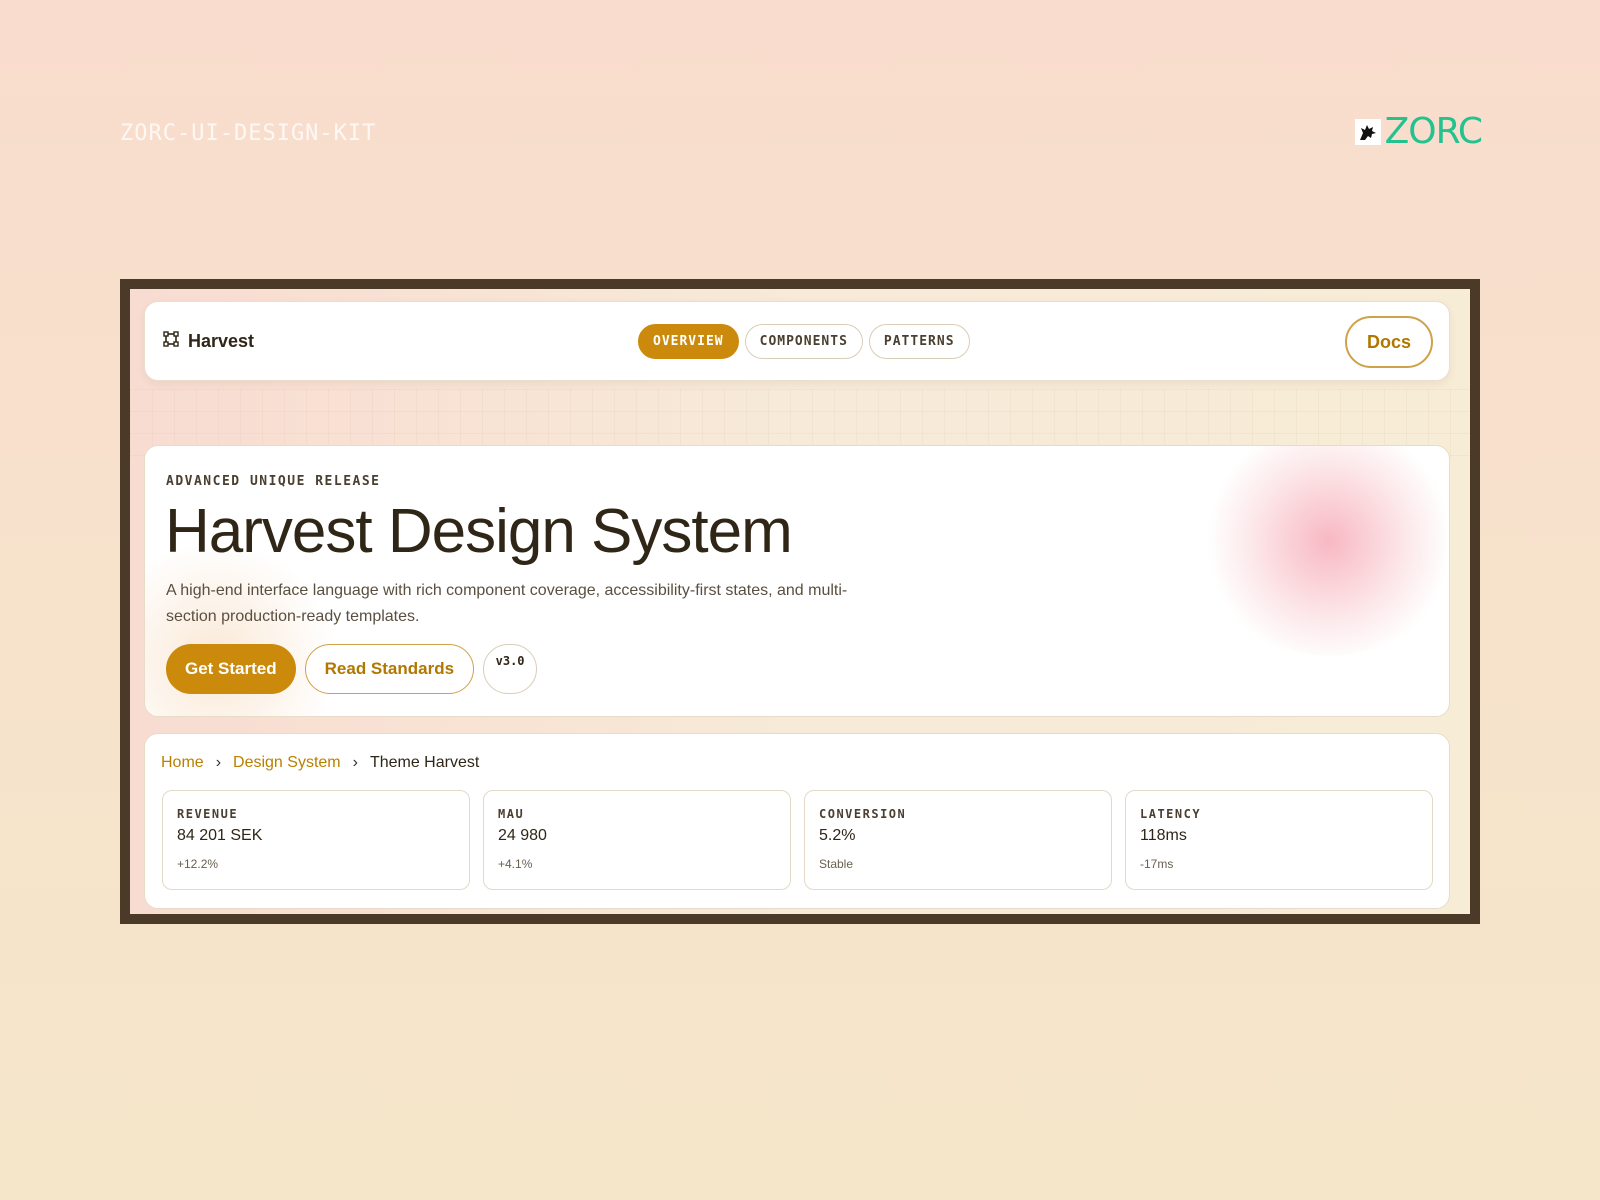 The height and width of the screenshot is (1200, 1600). I want to click on version-badge: v3.0, so click(510, 669).